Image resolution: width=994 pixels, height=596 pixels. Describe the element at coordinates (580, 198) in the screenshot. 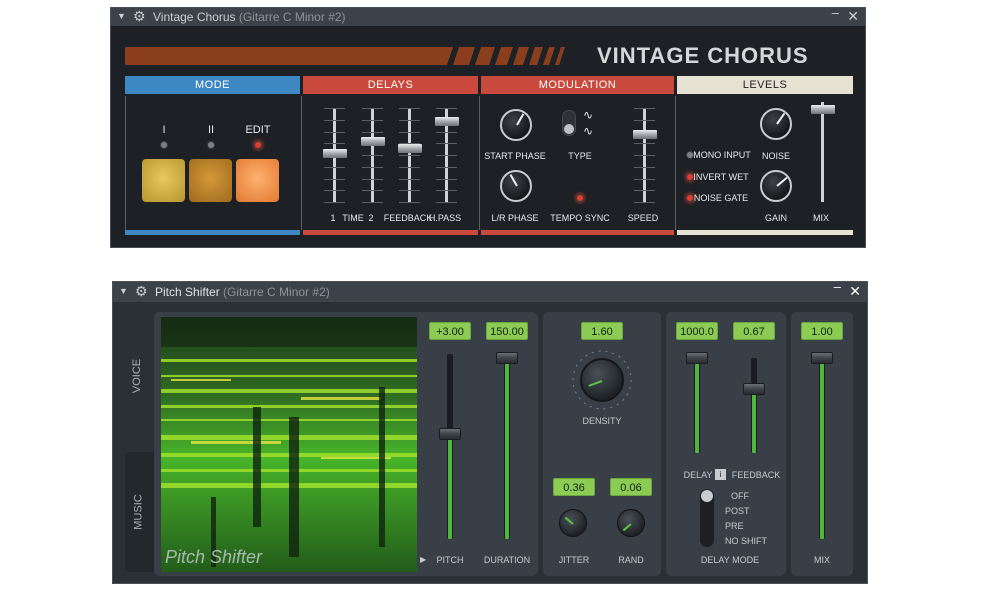

I see `tempo-sync-led` at that location.